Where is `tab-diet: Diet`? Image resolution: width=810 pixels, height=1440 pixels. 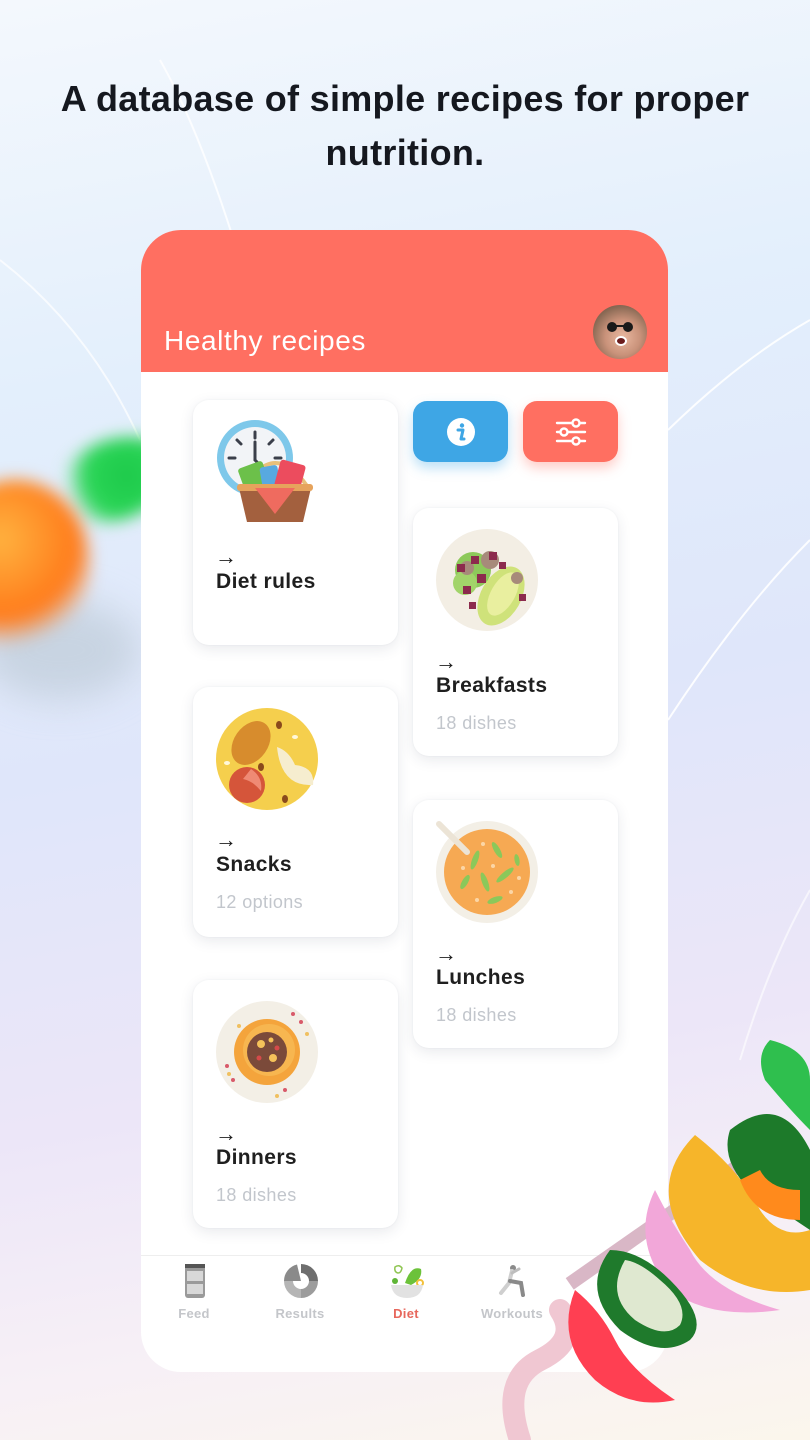
tab-diet: Diet is located at coordinates (406, 1290).